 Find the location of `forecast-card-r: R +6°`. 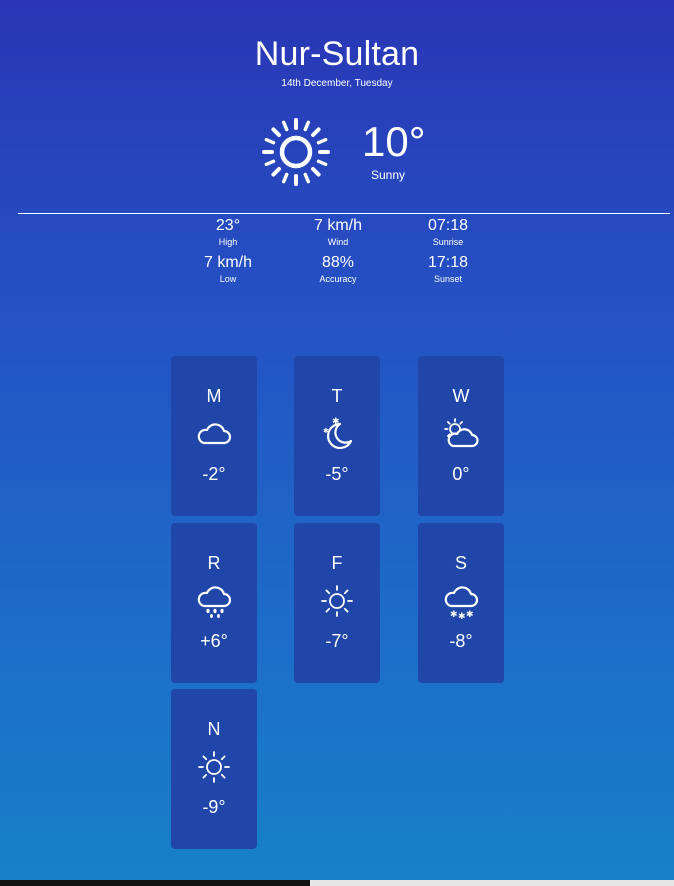

forecast-card-r: R +6° is located at coordinates (214, 603).